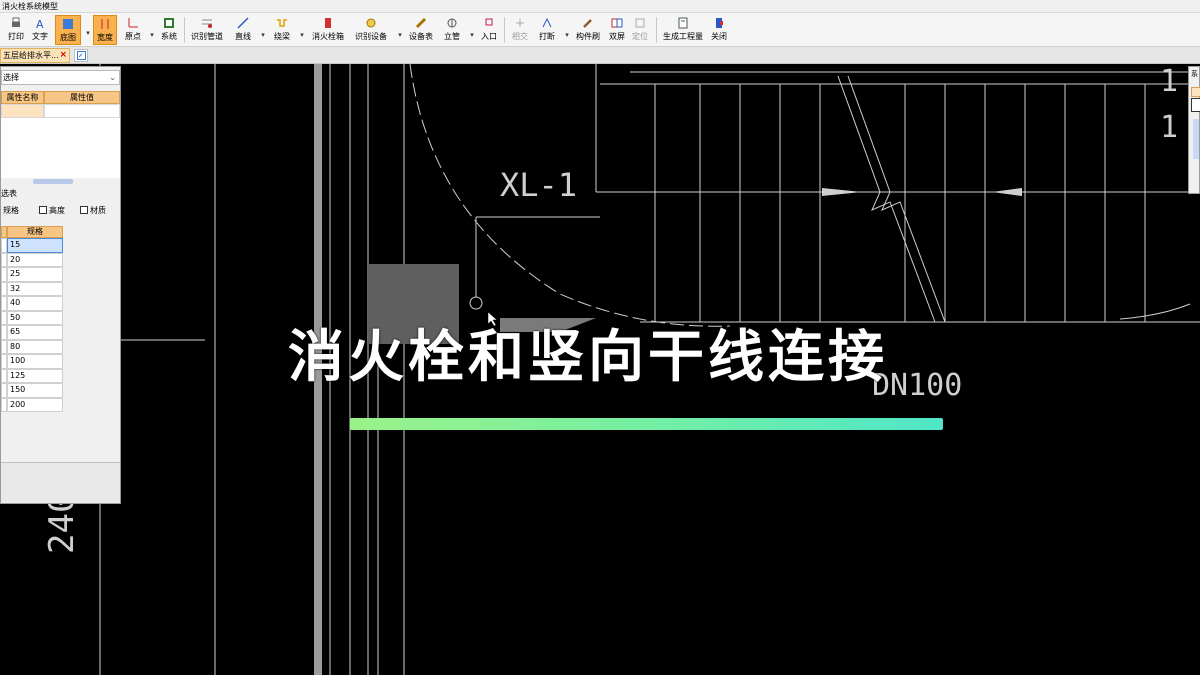 Image resolution: width=1200 pixels, height=675 pixels. What do you see at coordinates (112, 77) in the screenshot?
I see `chevron-down-icon: ⌄` at bounding box center [112, 77].